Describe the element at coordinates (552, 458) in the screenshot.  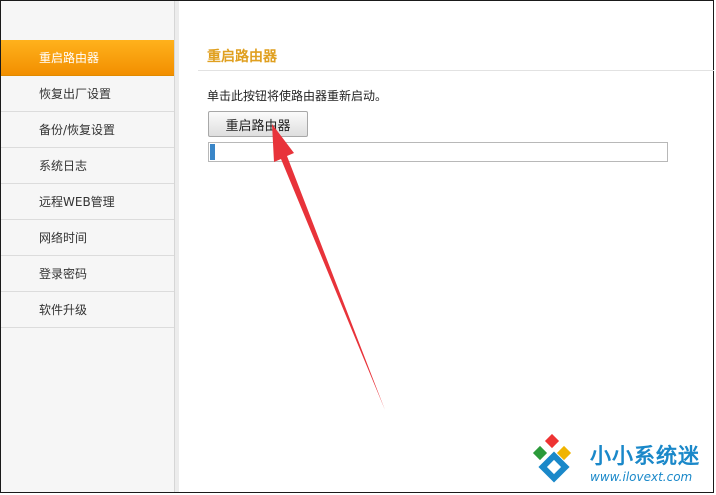
I see `watermark-logo-icon` at that location.